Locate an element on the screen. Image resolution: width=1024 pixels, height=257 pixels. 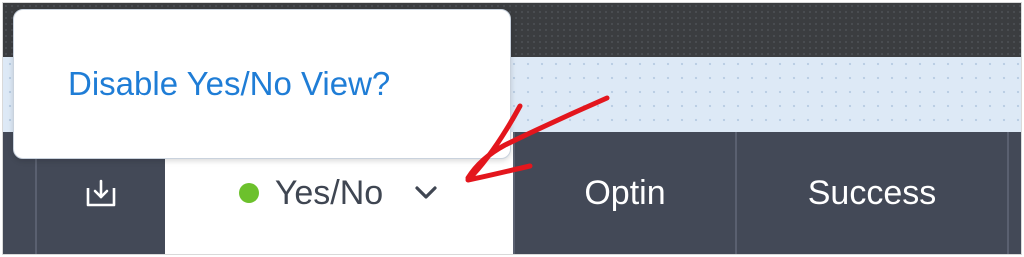
tab-success-label: Success is located at coordinates (872, 192).